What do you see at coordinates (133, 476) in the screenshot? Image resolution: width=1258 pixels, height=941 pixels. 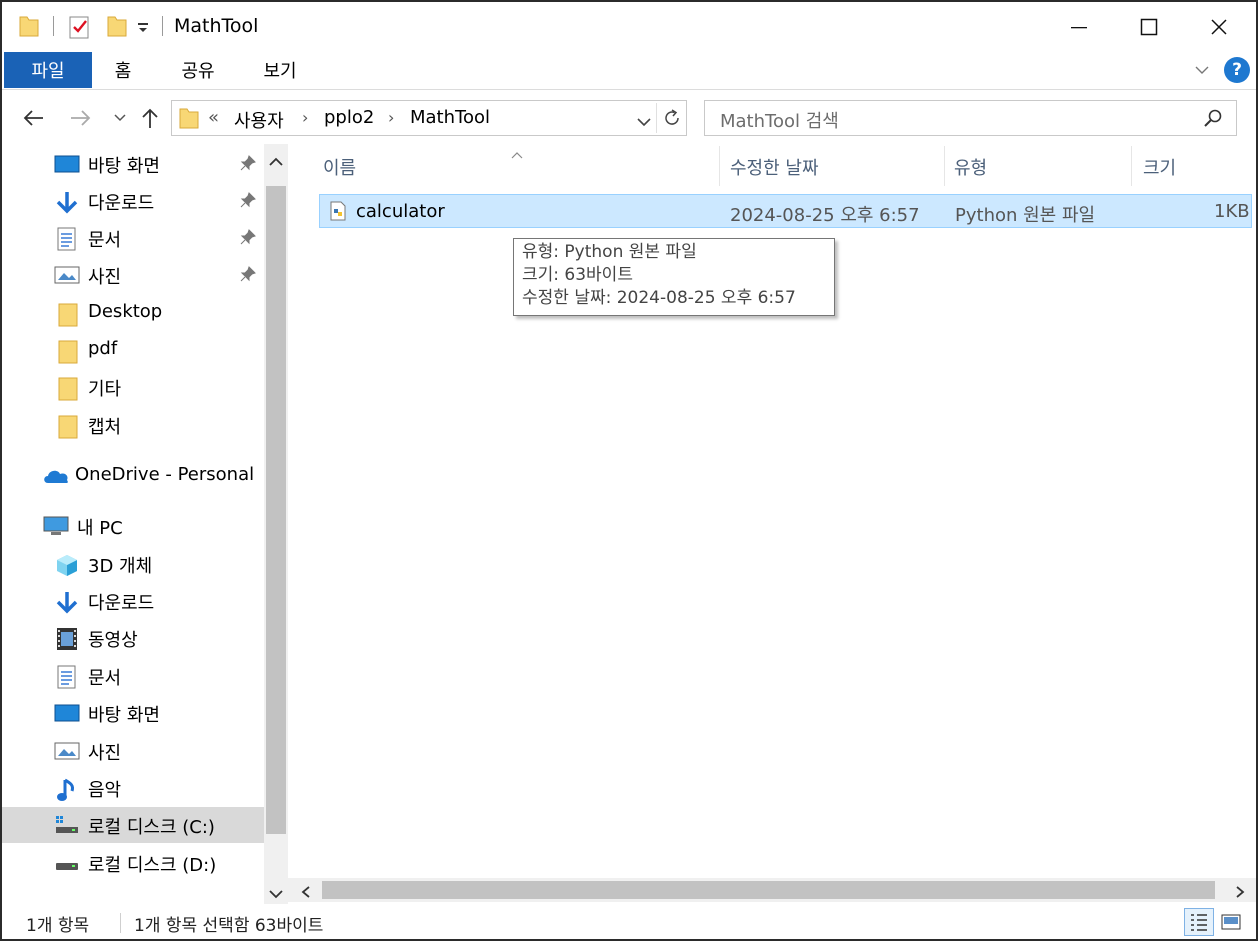 I see `nav-item-onedrive: OneDrive - Personal` at bounding box center [133, 476].